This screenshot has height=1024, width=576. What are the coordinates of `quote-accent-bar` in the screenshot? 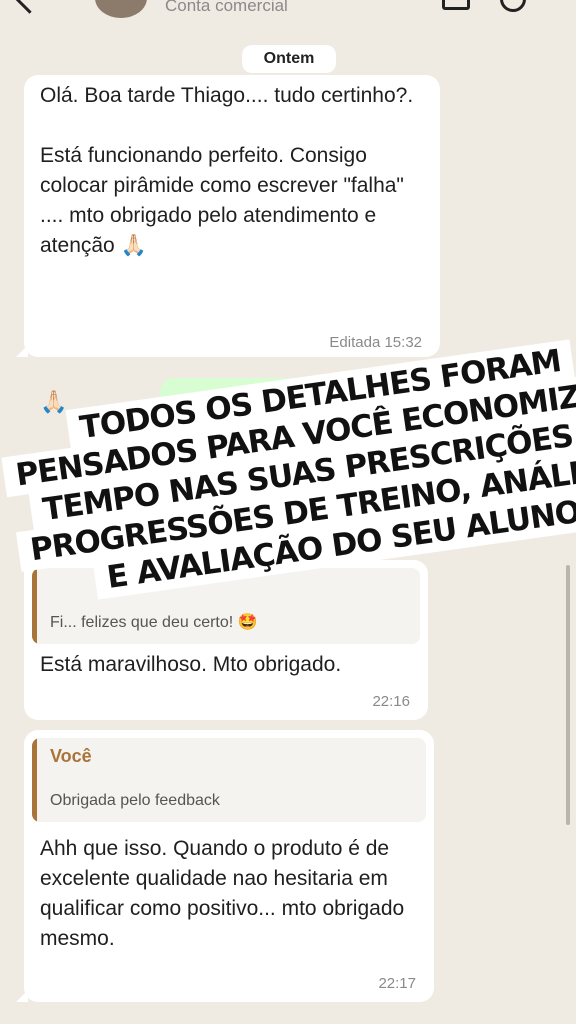 It's located at (34, 780).